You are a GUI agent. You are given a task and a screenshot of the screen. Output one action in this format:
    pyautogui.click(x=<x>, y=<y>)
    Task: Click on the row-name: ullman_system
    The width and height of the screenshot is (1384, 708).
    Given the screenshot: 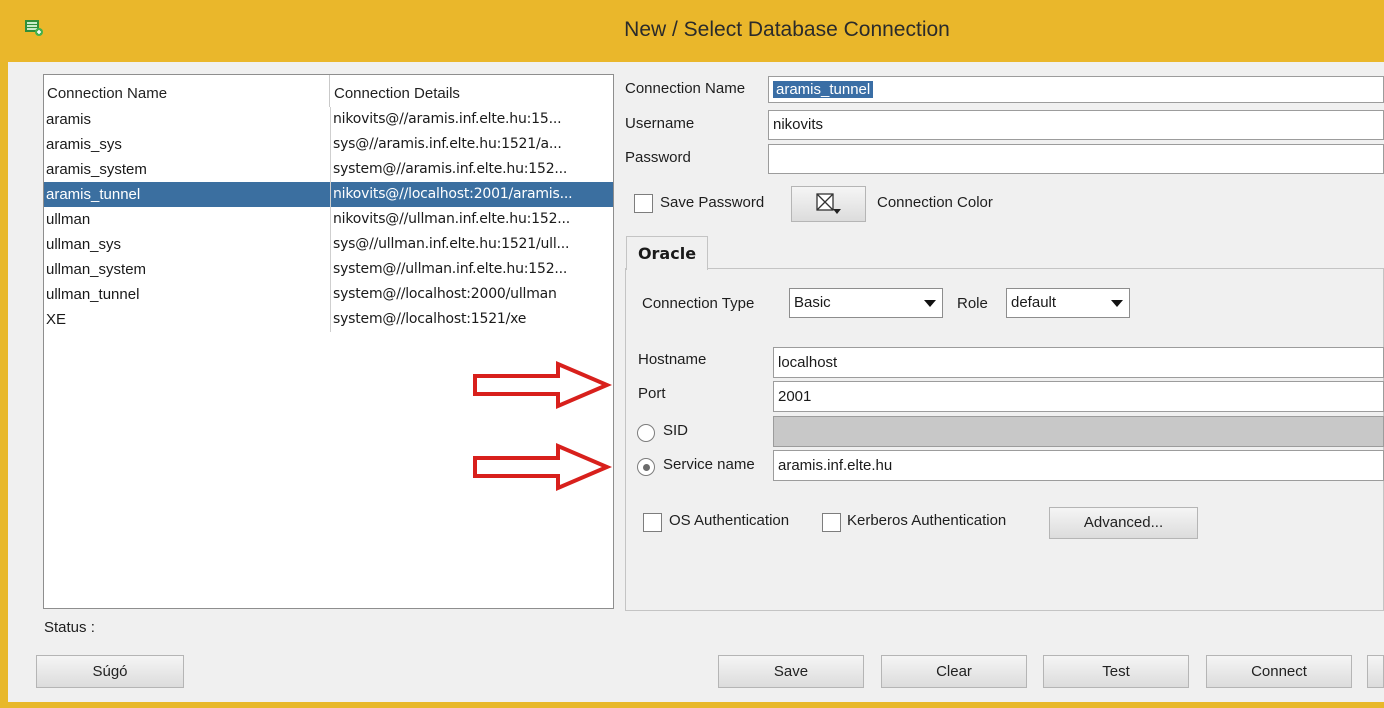 What is the action you would take?
    pyautogui.click(x=96, y=269)
    